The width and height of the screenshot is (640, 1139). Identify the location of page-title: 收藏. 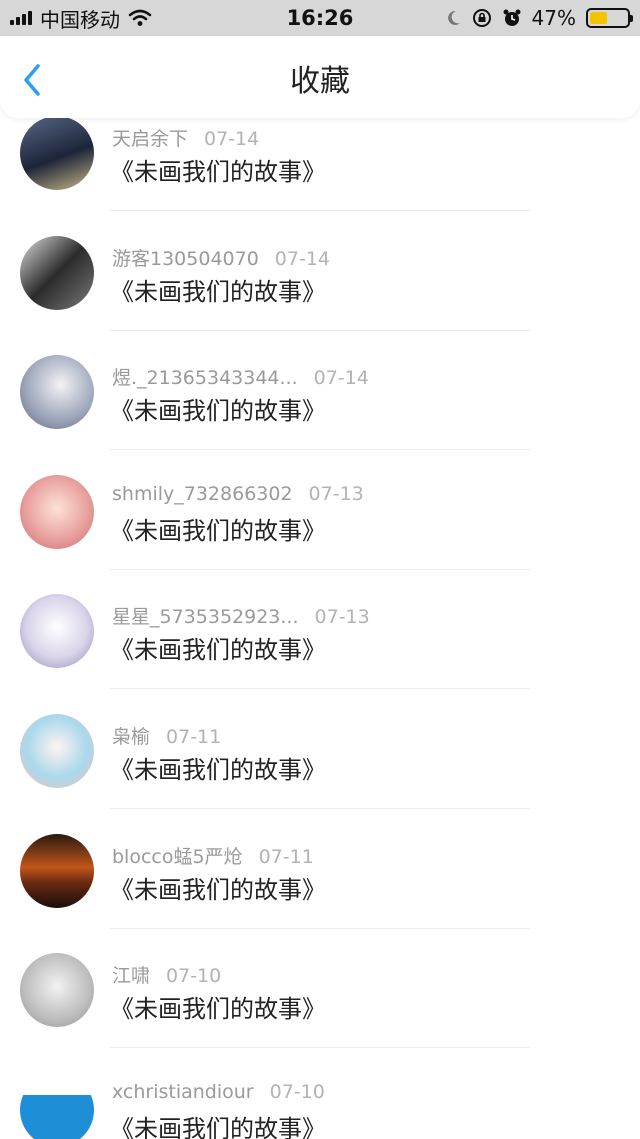
(320, 81).